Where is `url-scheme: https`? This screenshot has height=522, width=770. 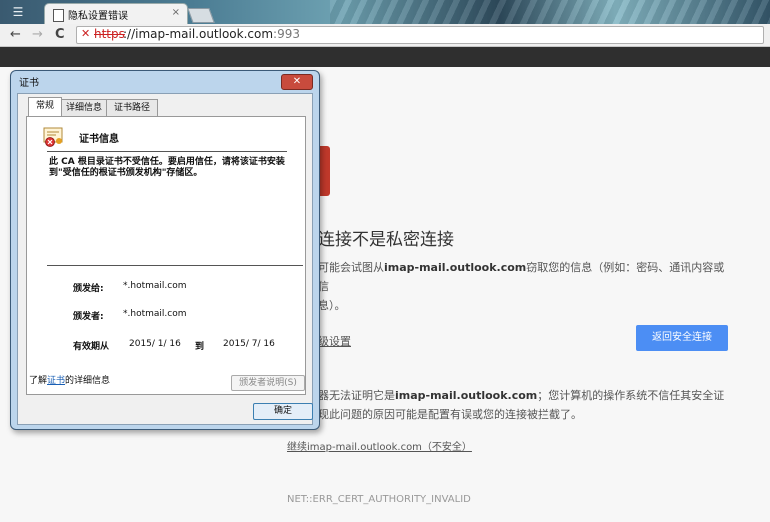 url-scheme: https is located at coordinates (109, 34).